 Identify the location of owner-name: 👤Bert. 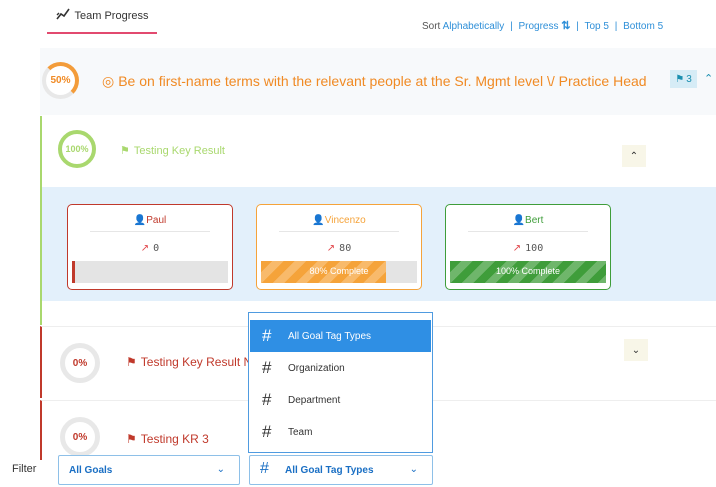
(528, 220).